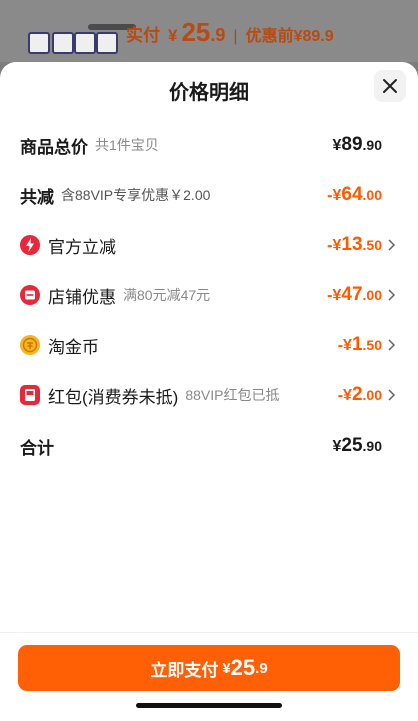 This screenshot has height=721, width=418. I want to click on amount-int: 25, so click(352, 445).